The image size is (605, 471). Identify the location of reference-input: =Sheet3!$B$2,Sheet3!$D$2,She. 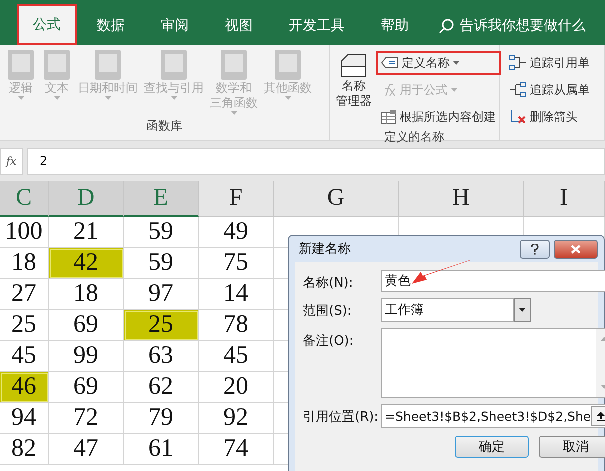
(493, 416).